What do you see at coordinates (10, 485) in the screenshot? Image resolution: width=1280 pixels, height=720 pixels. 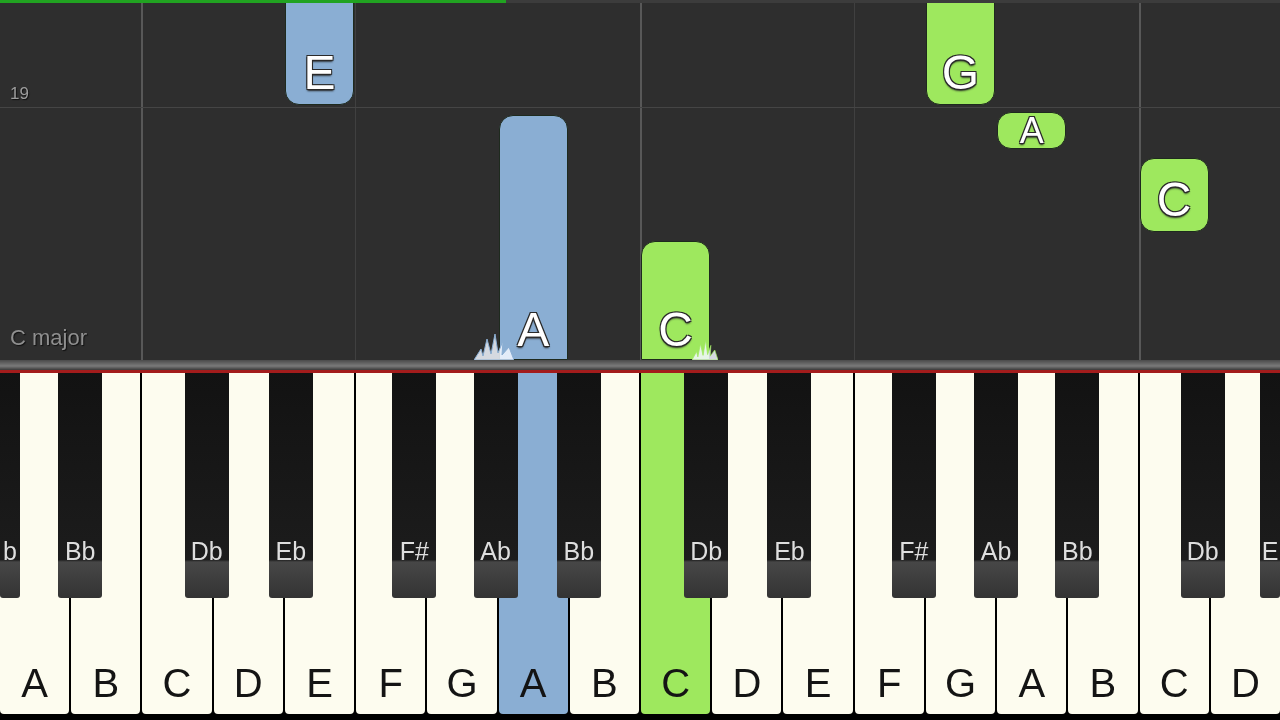 I see `accidental-key: b` at bounding box center [10, 485].